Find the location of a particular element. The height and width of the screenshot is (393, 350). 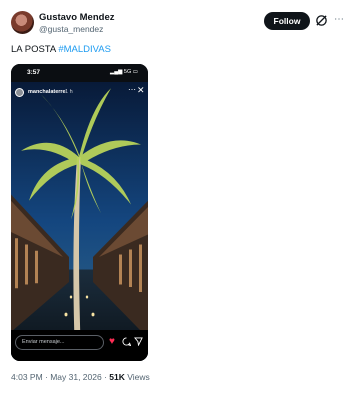

tweet-timestamp: 4:03 PM · May 31, 2026 · is located at coordinates (60, 377).